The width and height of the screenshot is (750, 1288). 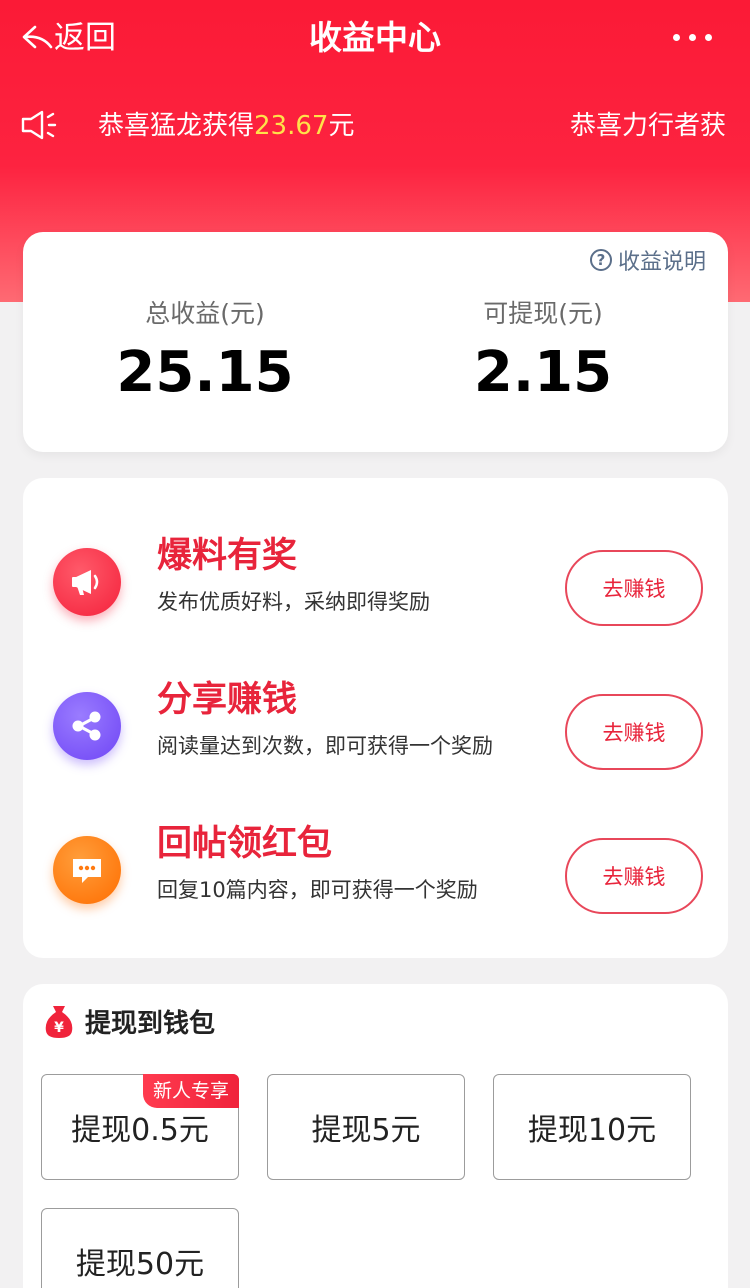 I want to click on withdraw-option-label: 提现10元, so click(x=592, y=1130).